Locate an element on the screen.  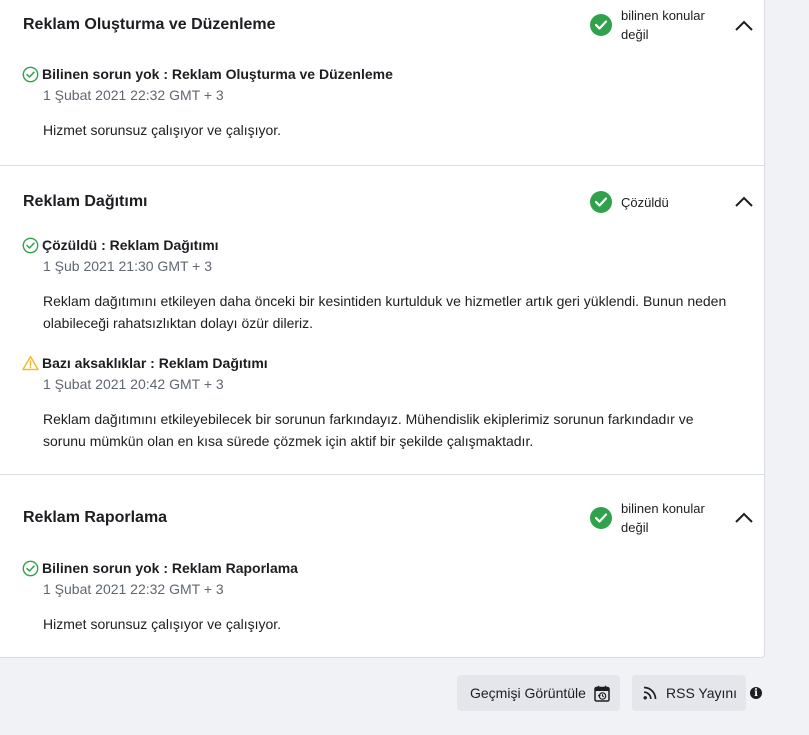
info-icon: i is located at coordinates (756, 693).